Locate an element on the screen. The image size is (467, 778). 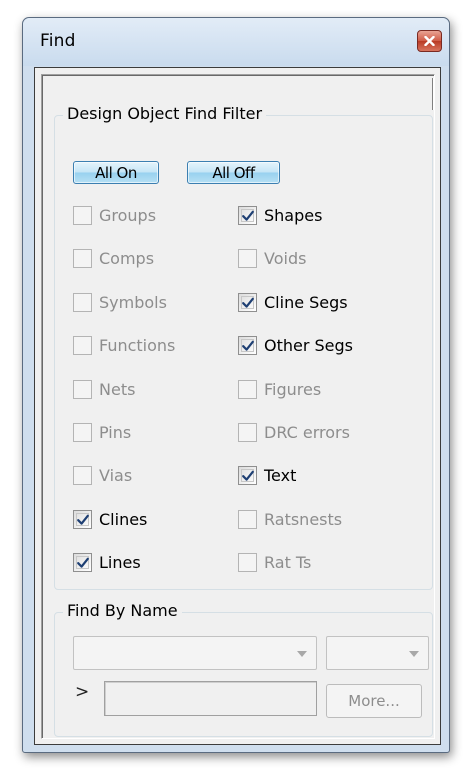
find-filter-legend: Design Object Find Filter is located at coordinates (165, 113).